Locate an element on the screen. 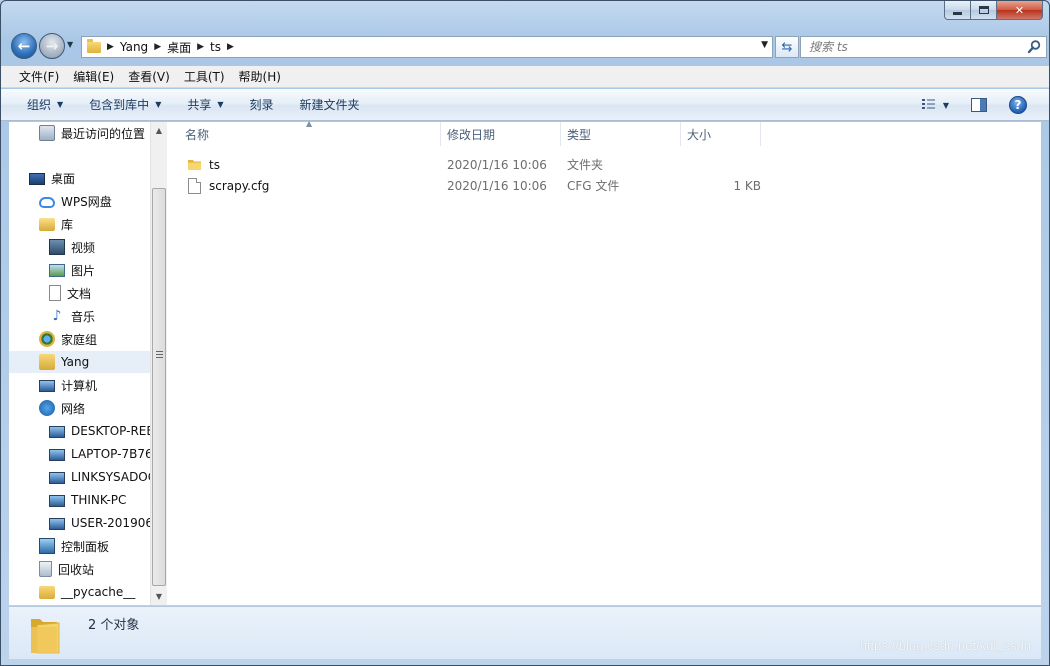  menu-file: 文件(F) is located at coordinates (39, 76).